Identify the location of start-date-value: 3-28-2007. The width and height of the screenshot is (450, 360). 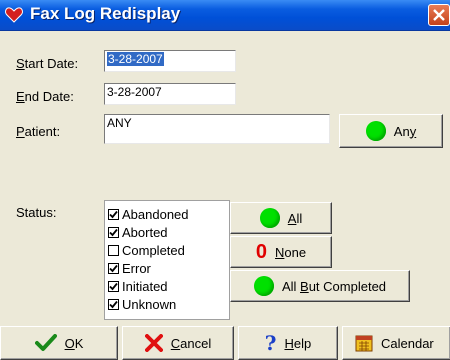
(135, 59).